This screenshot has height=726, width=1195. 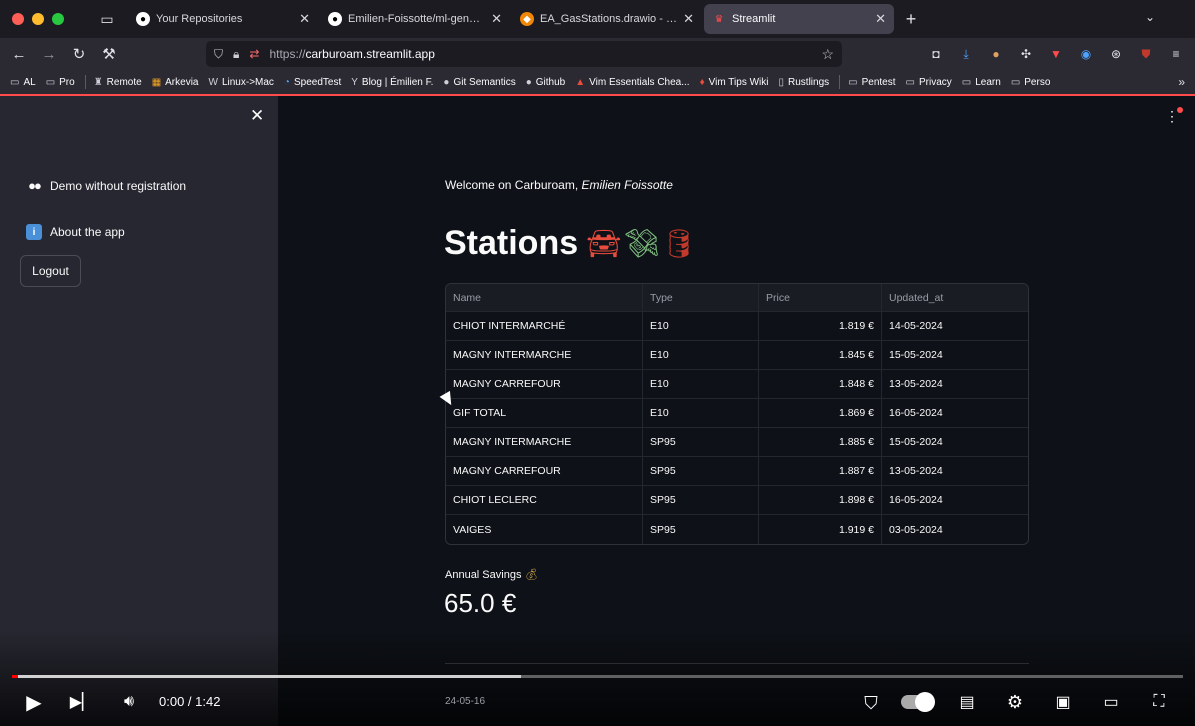 What do you see at coordinates (966, 54) in the screenshot?
I see `download-icon: ⤓` at bounding box center [966, 54].